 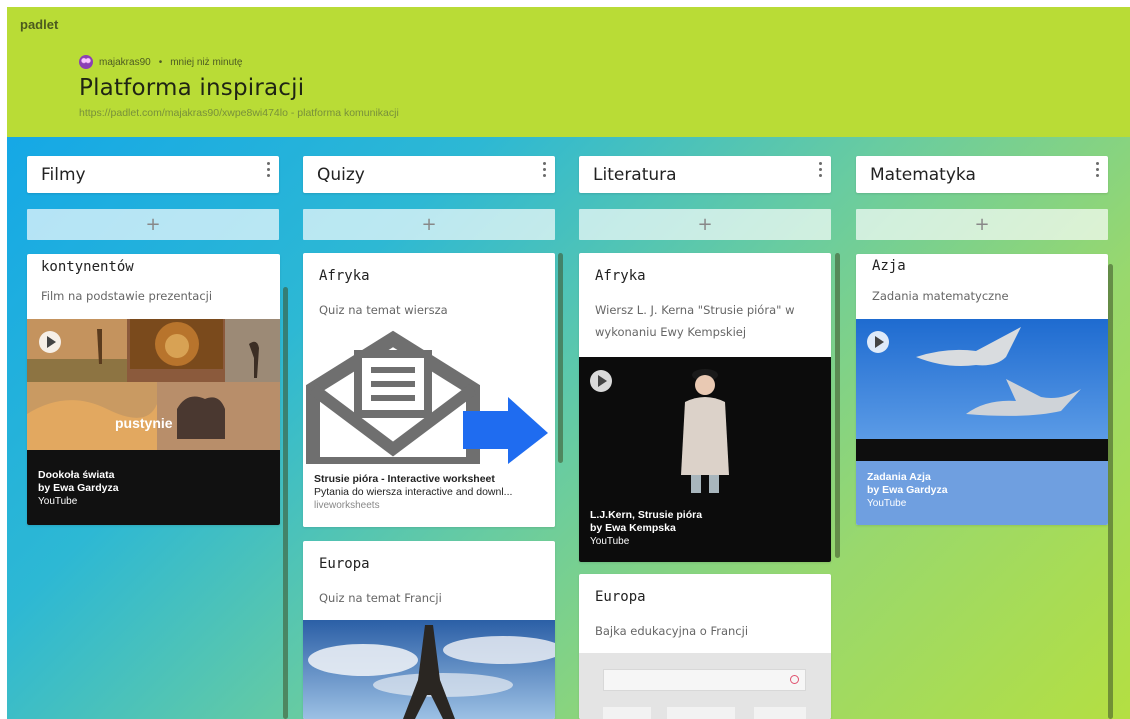 I want to click on image-thumbnail, so click(x=429, y=669).